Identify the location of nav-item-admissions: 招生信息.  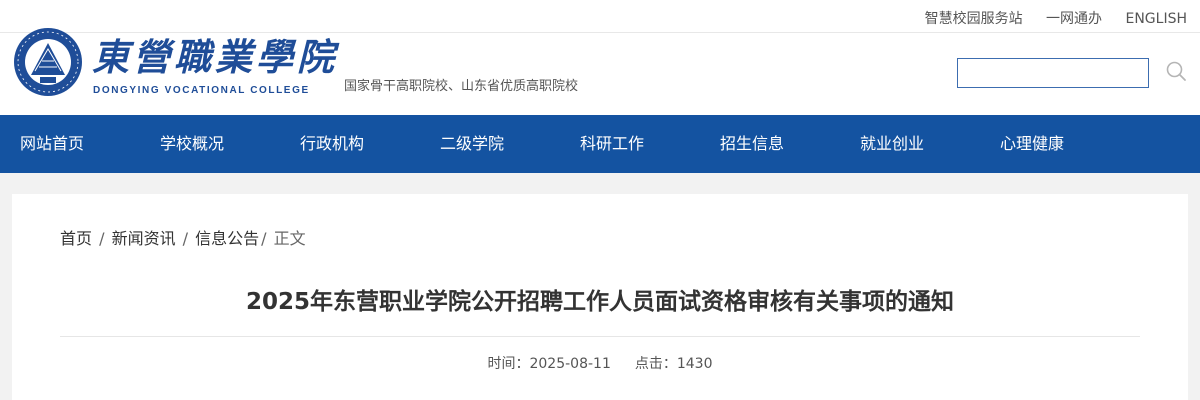
(752, 144).